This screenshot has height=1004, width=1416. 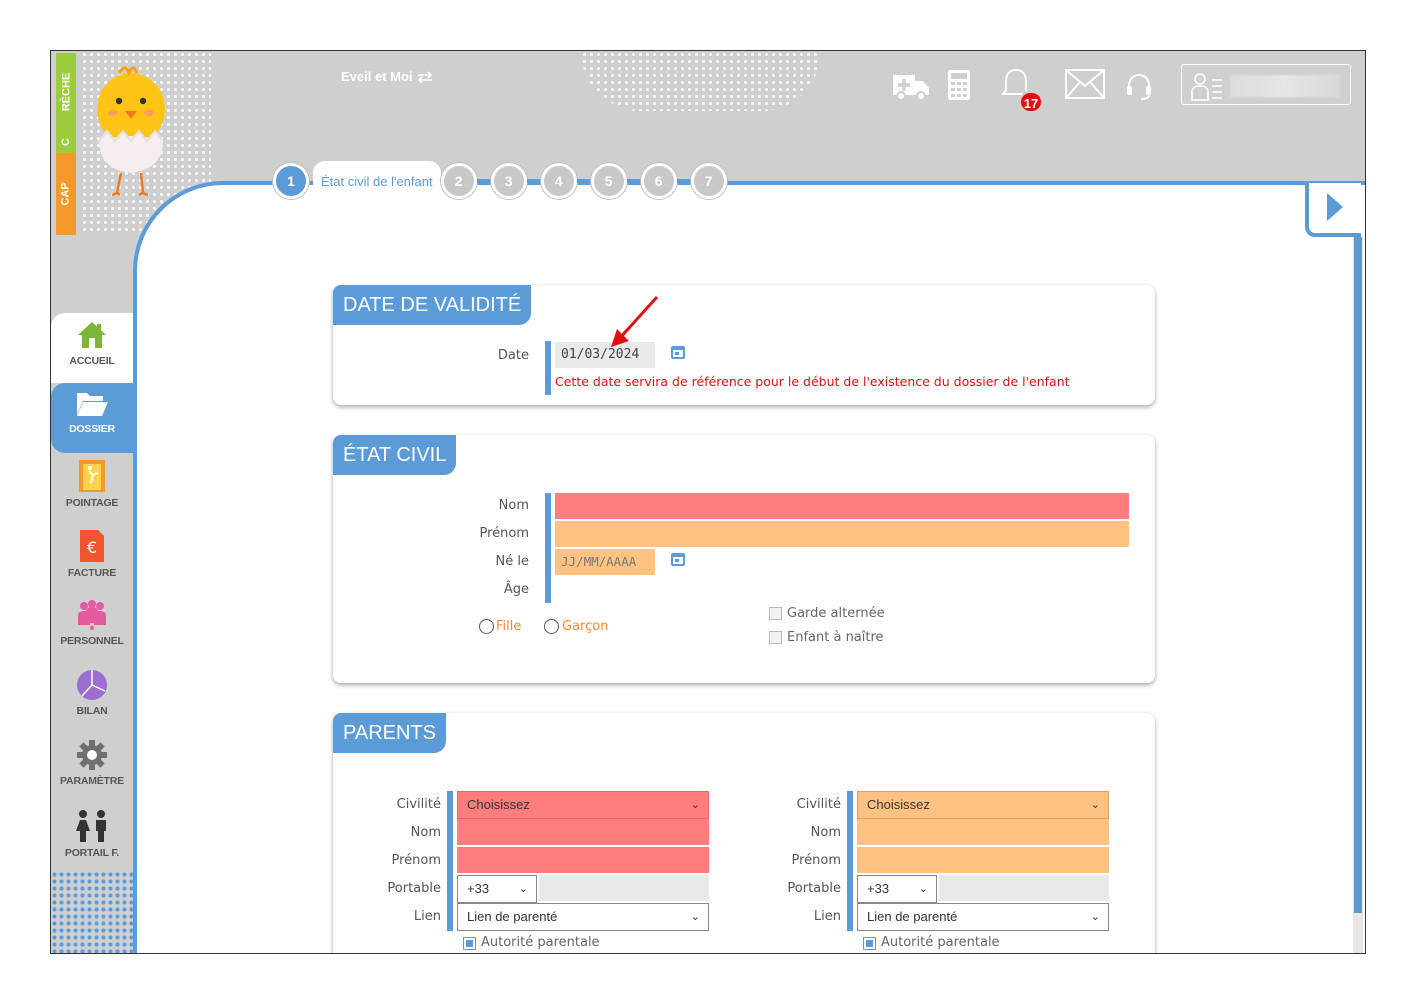 What do you see at coordinates (497, 889) in the screenshot?
I see `p1-indicatif-select: +33 ⌄` at bounding box center [497, 889].